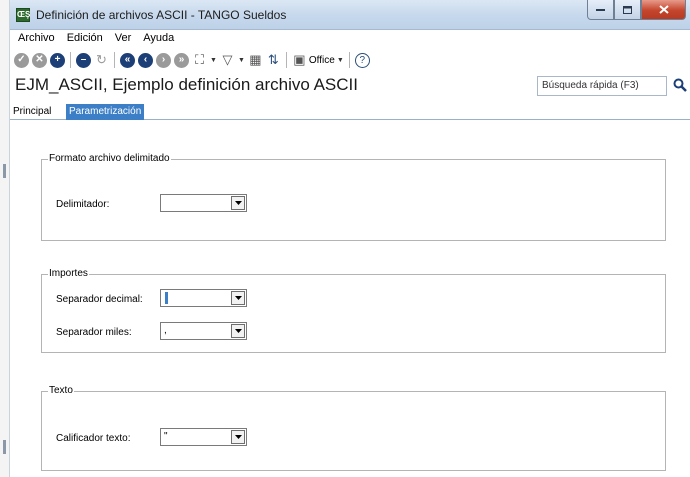 This screenshot has width=690, height=477. Describe the element at coordinates (57, 60) in the screenshot. I see `add-icon: +` at that location.